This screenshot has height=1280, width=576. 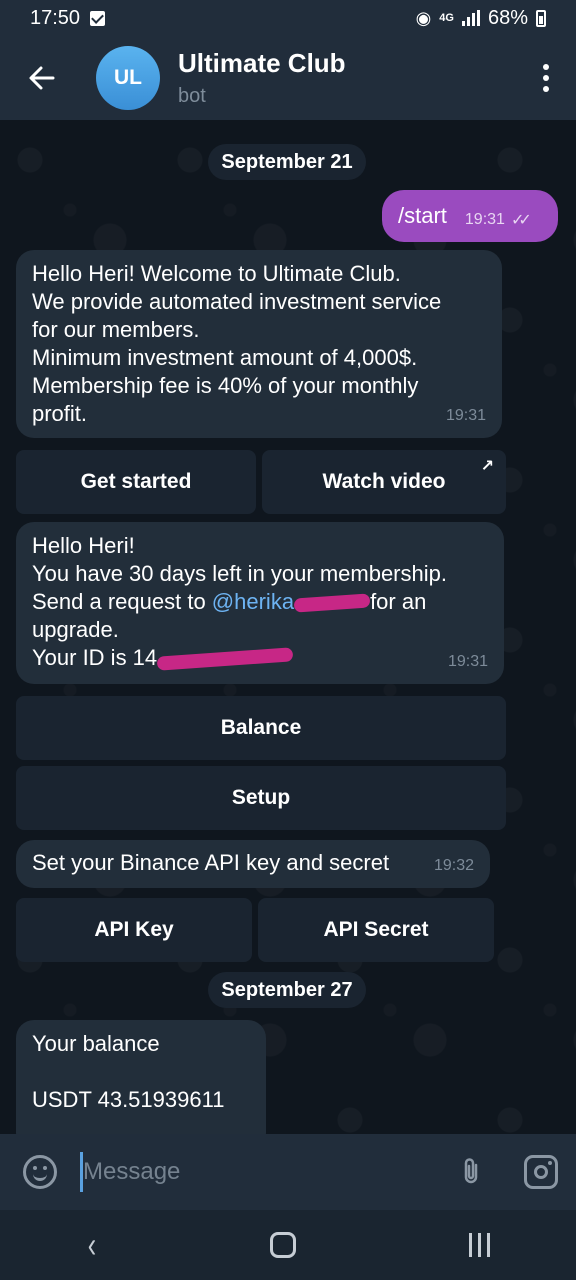 I want to click on chat-subtitle: bot, so click(x=192, y=96).